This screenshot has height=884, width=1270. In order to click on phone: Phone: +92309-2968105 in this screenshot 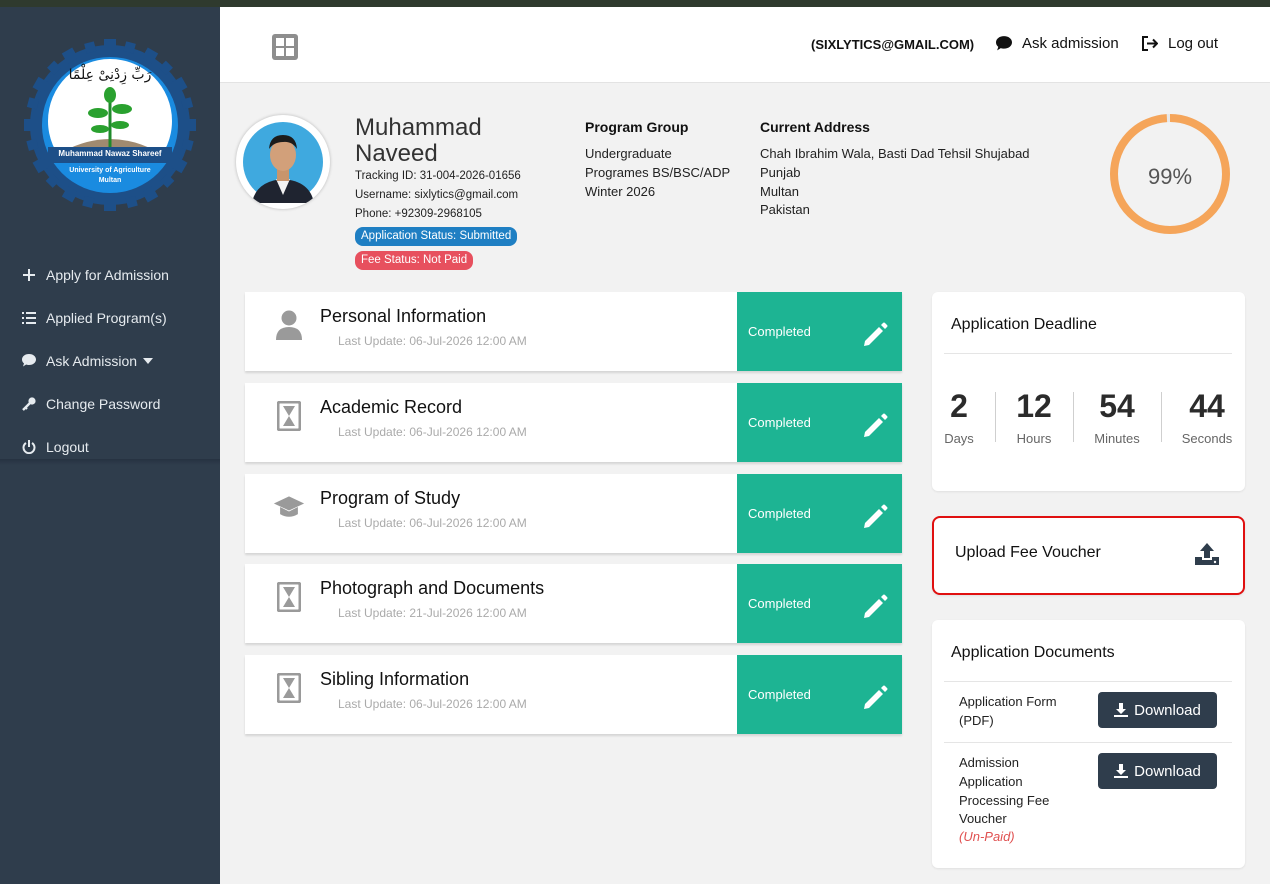, I will do `click(418, 214)`.